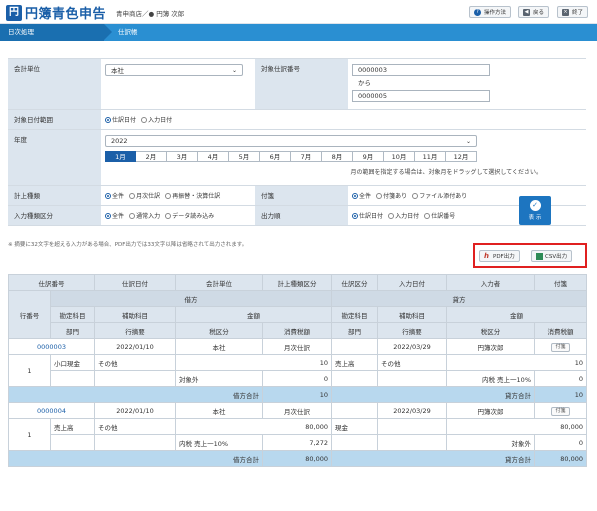  I want to click on col-journal-date: 仕訳日付, so click(135, 282).